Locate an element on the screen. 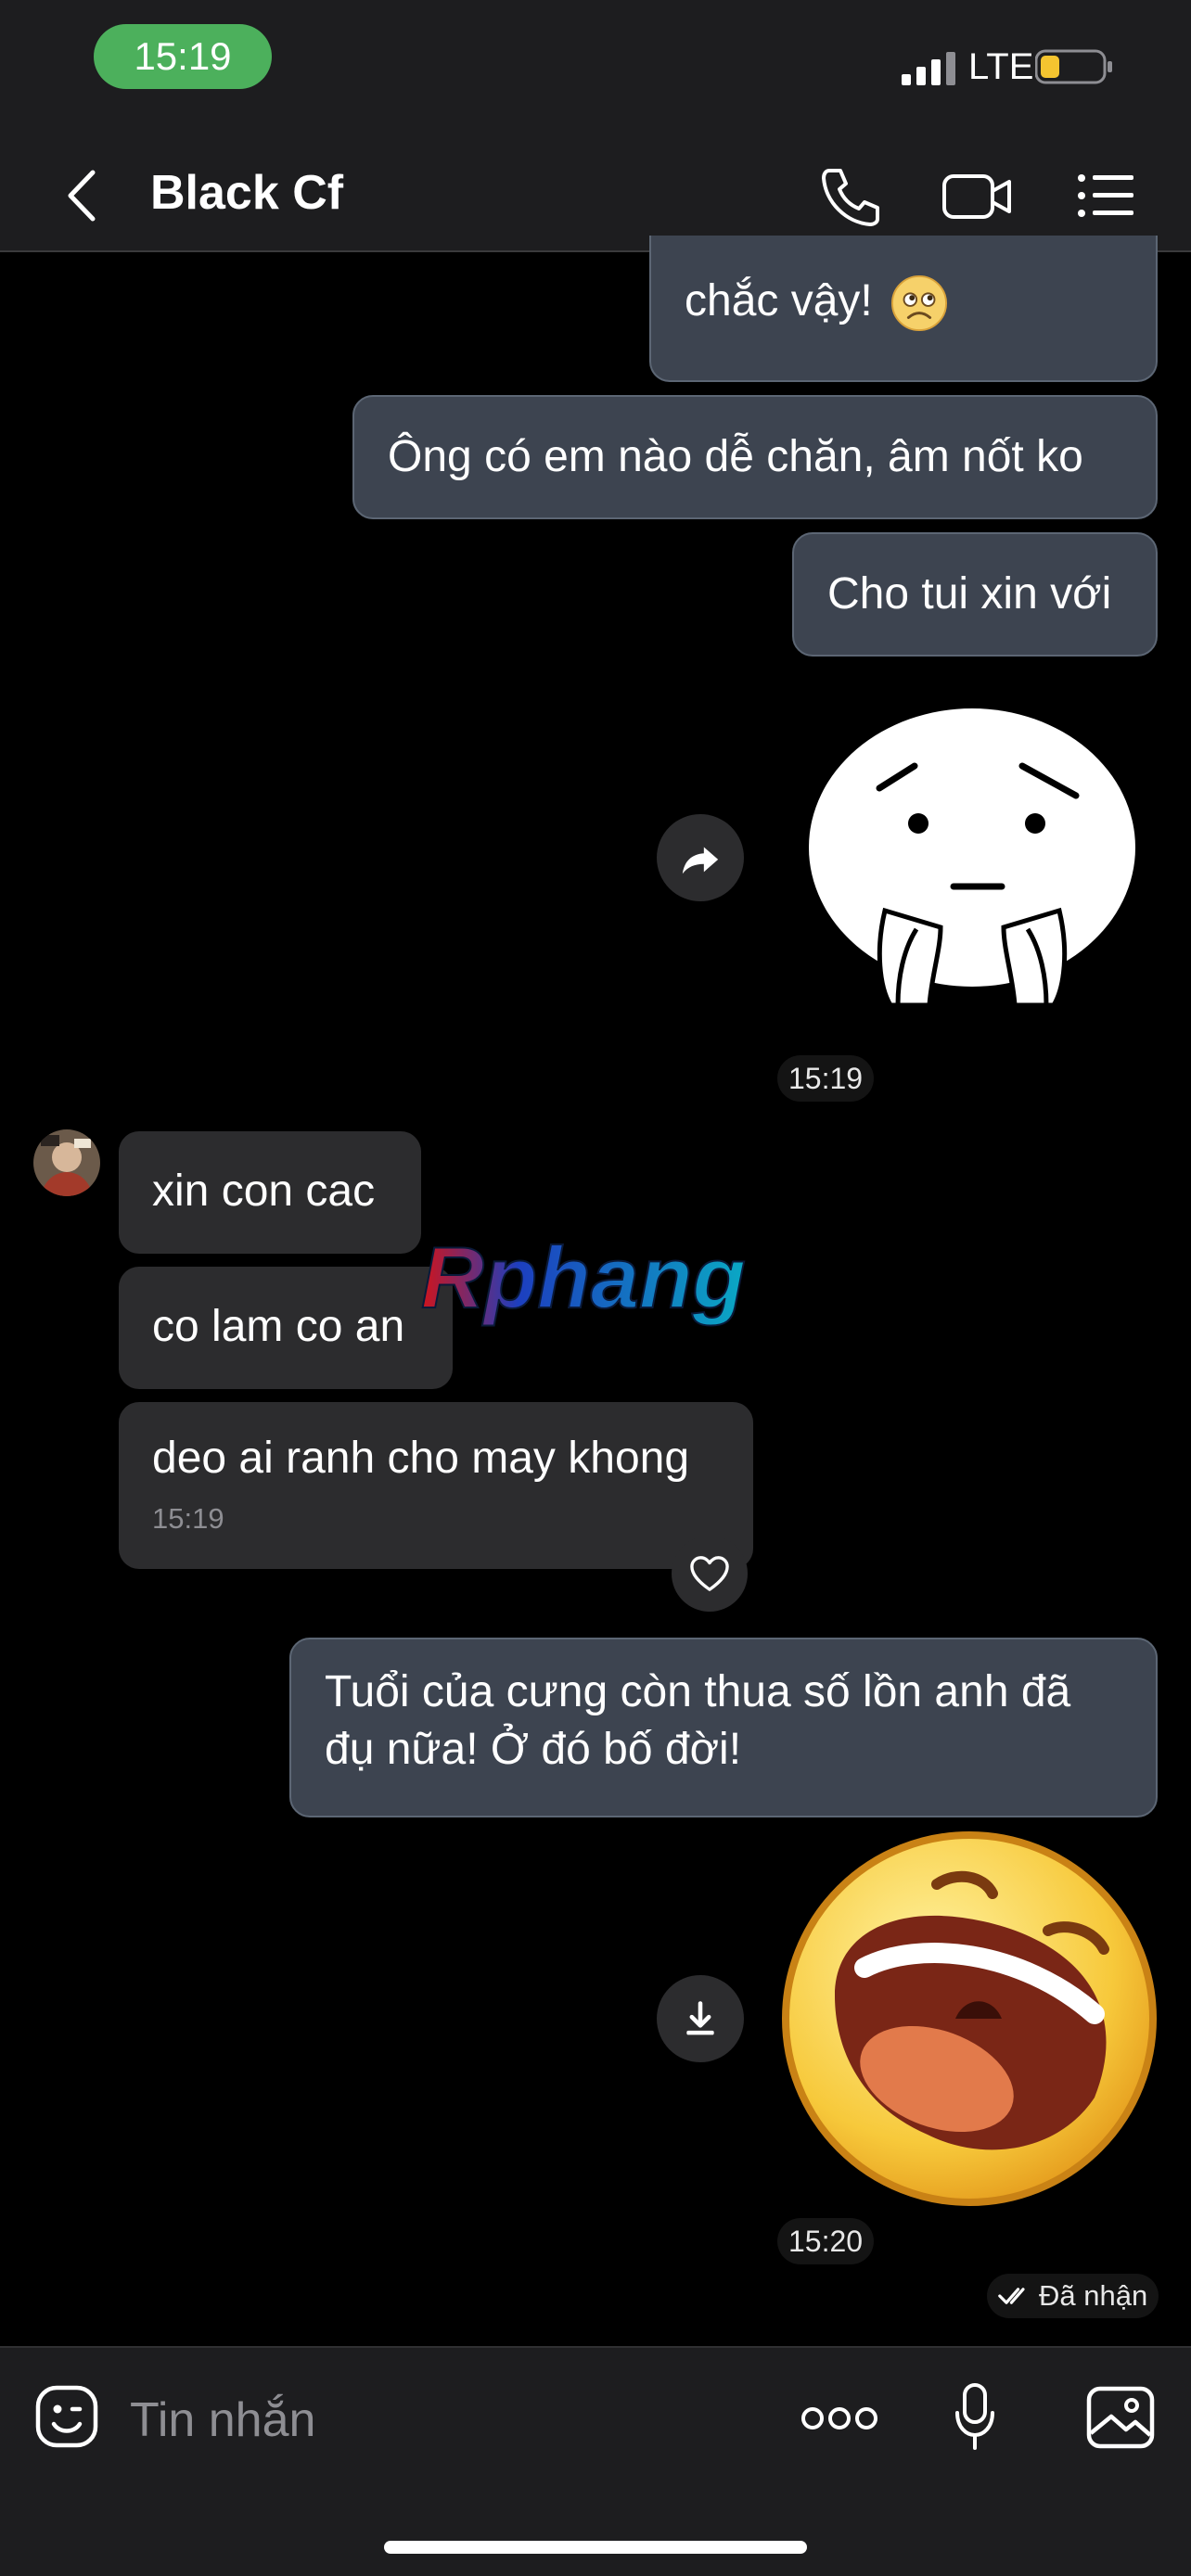 The height and width of the screenshot is (2576, 1191). image-icon is located at coordinates (1121, 2418).